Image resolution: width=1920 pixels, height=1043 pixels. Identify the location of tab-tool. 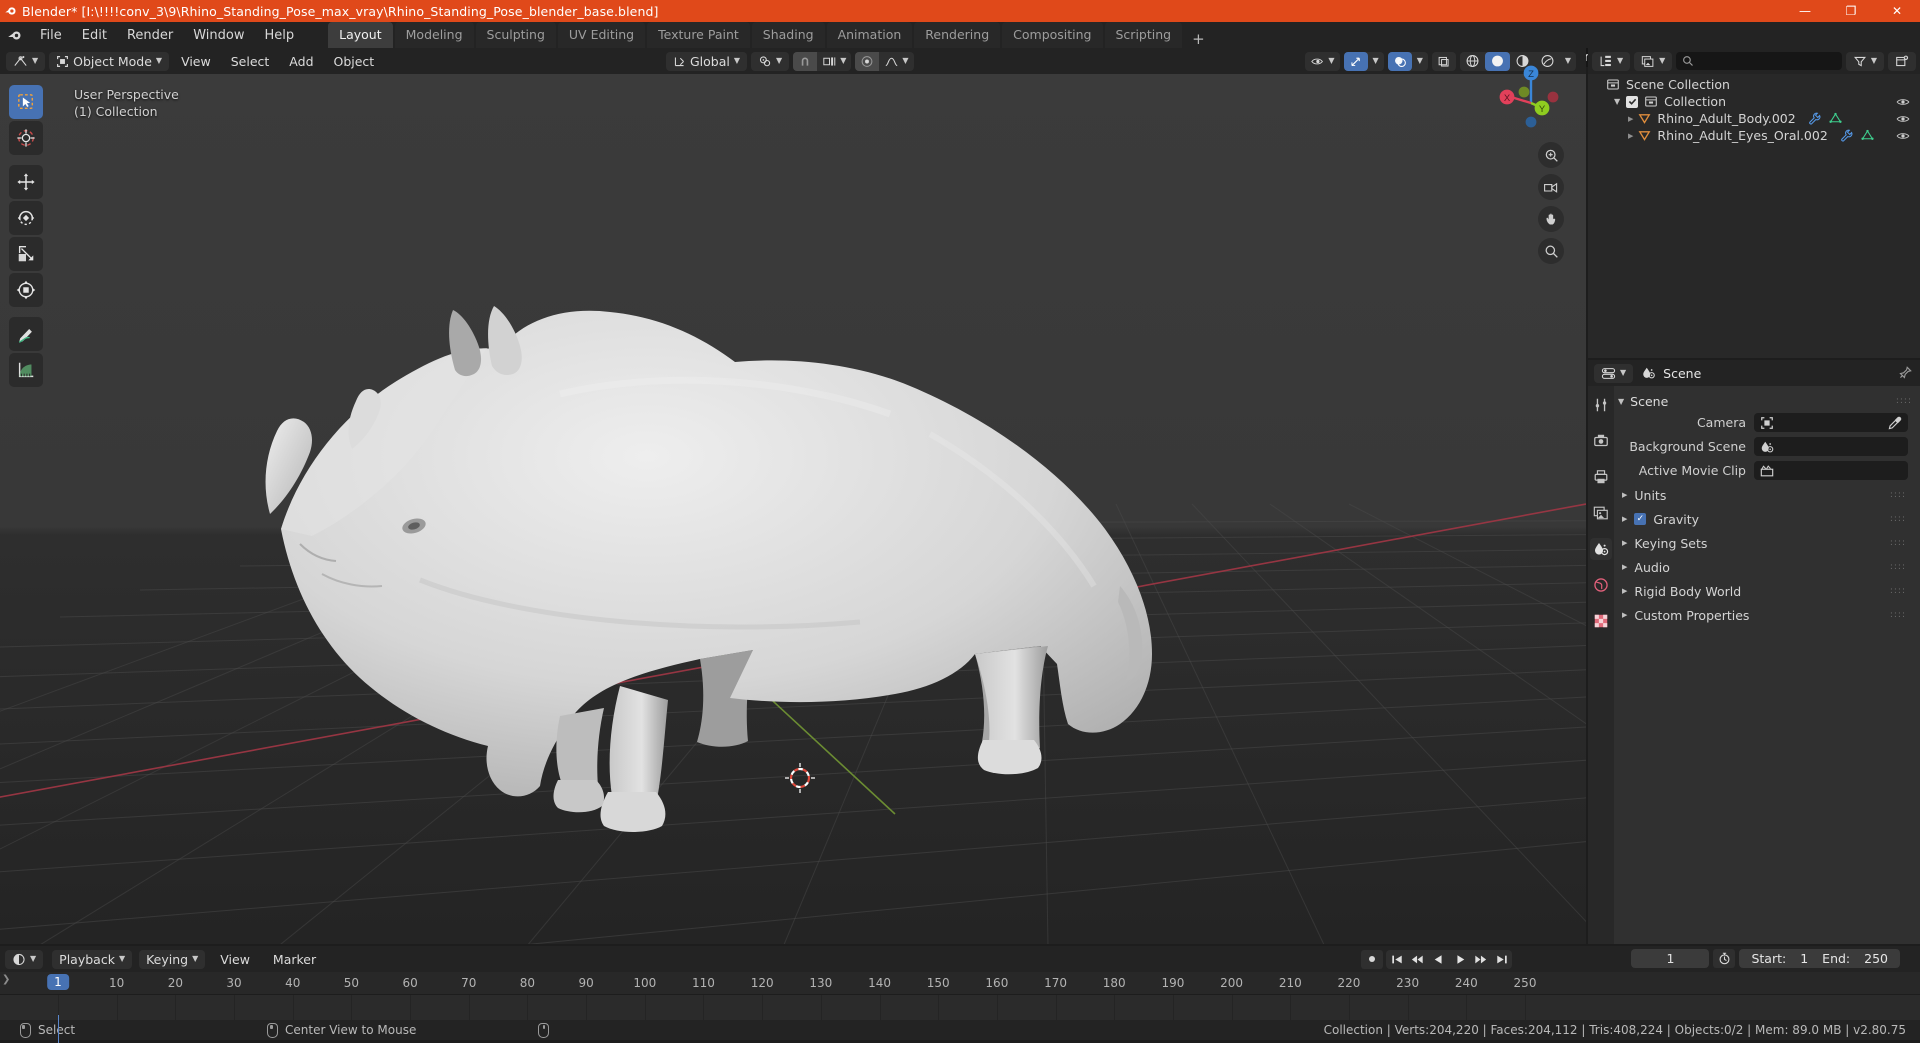
(1601, 405).